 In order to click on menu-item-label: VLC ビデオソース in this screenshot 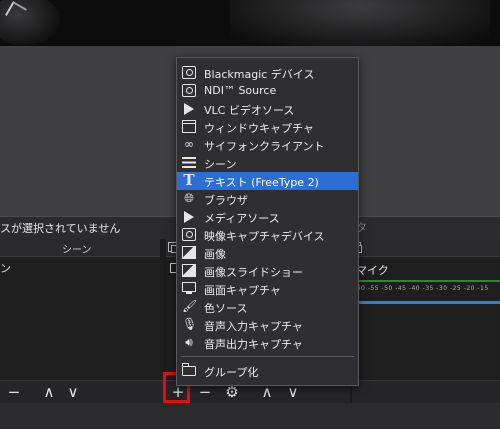, I will do `click(249, 110)`.